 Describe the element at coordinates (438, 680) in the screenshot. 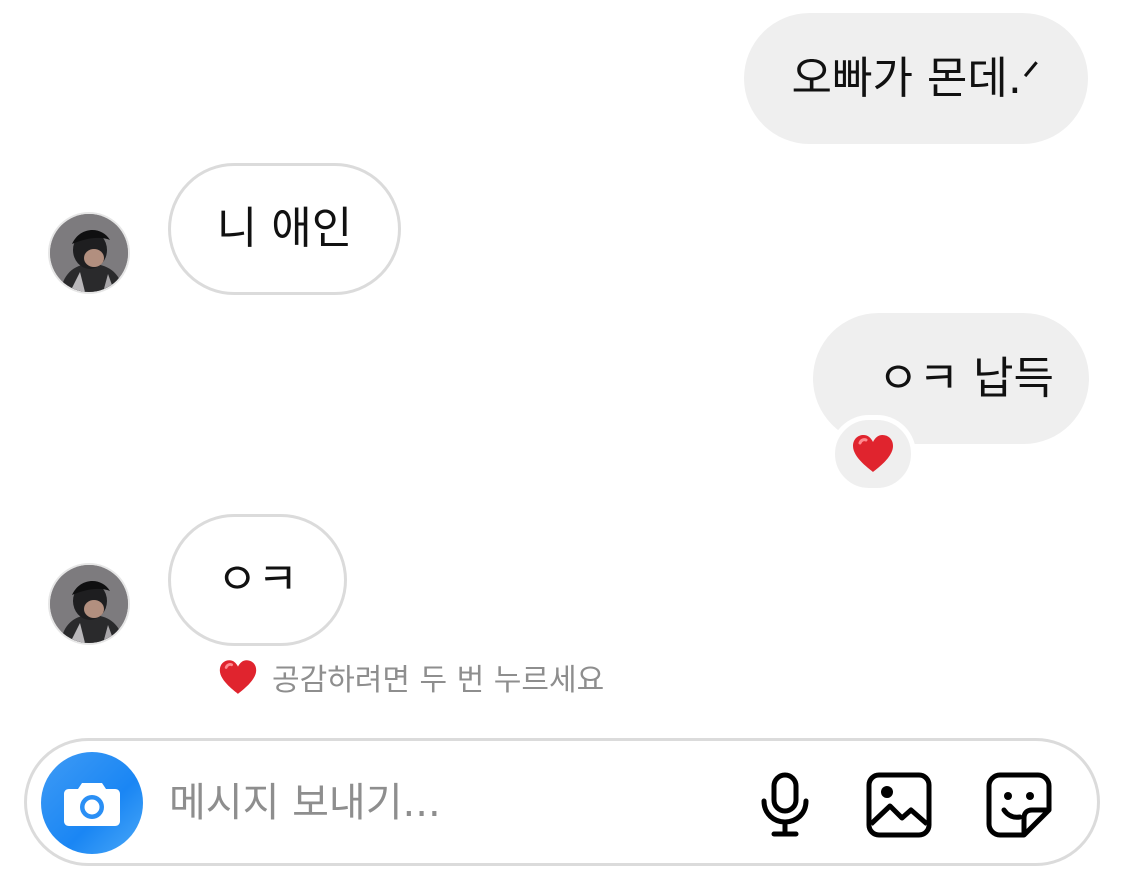

I see `hint-text: 공감하려면 두 번 누르세요` at that location.